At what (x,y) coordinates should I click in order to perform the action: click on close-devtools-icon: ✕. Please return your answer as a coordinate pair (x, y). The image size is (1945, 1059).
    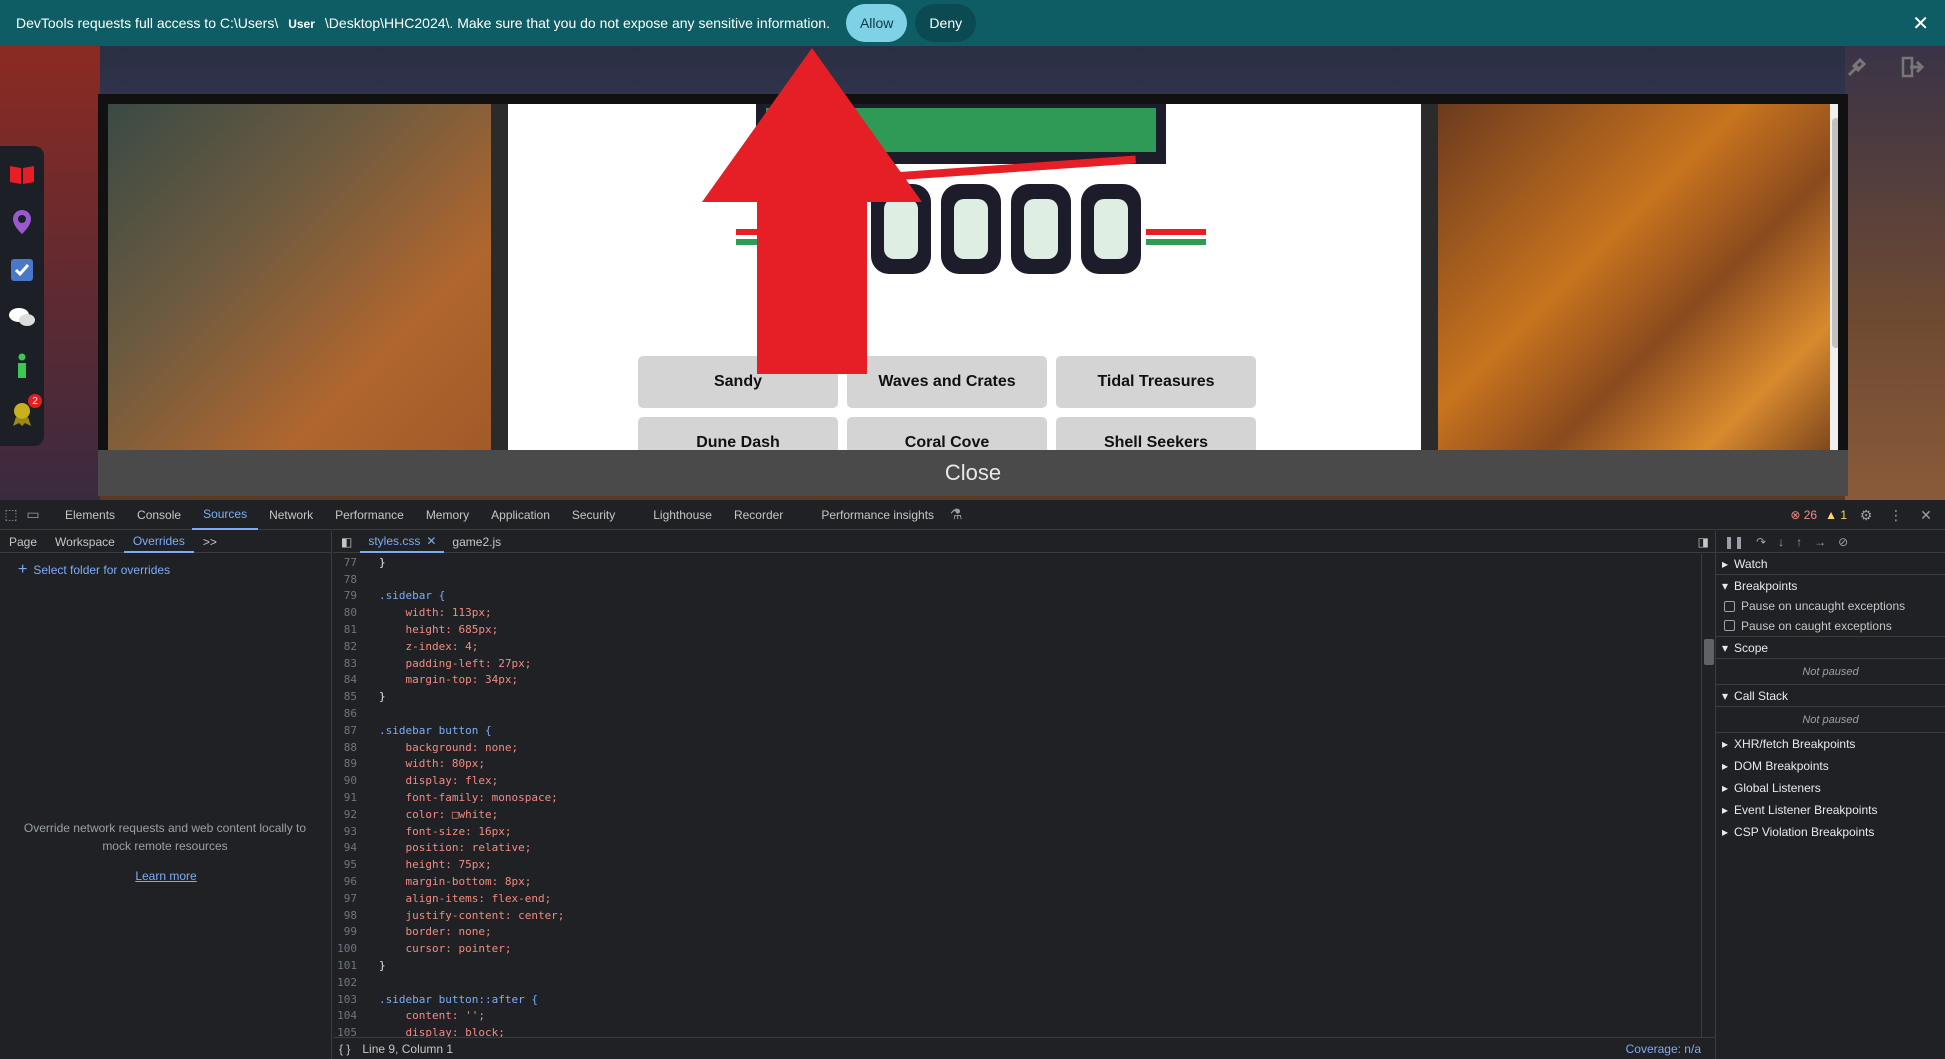
    Looking at the image, I should click on (1926, 515).